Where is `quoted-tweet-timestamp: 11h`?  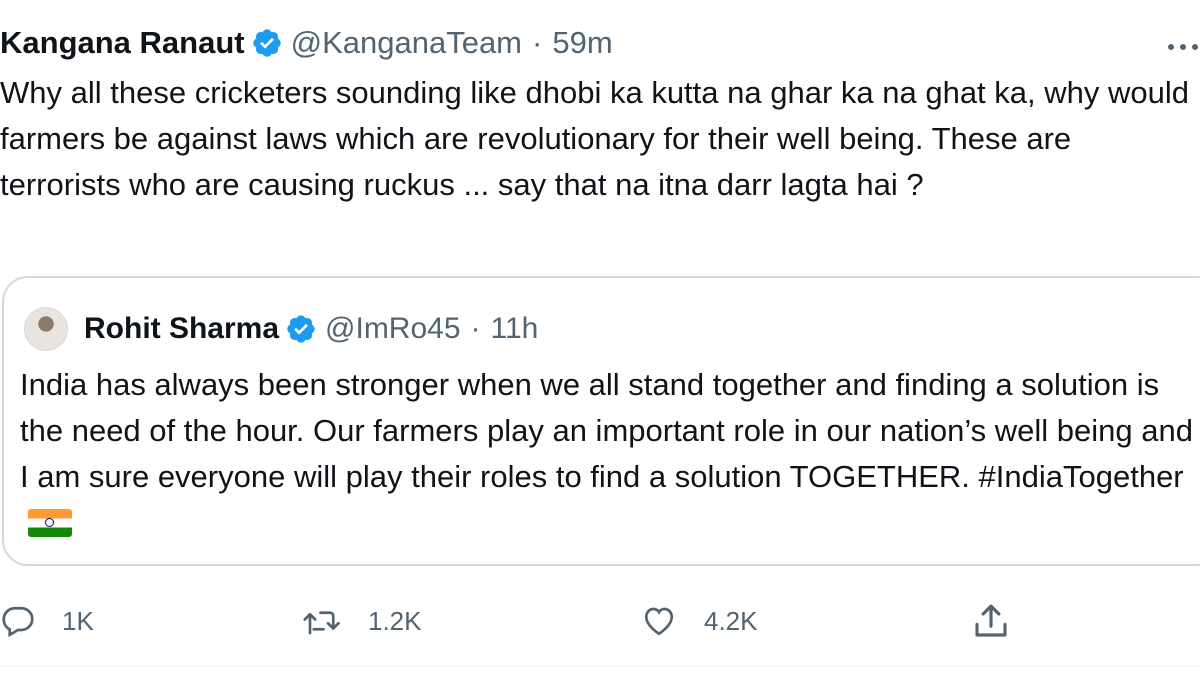
quoted-tweet-timestamp: 11h is located at coordinates (515, 329).